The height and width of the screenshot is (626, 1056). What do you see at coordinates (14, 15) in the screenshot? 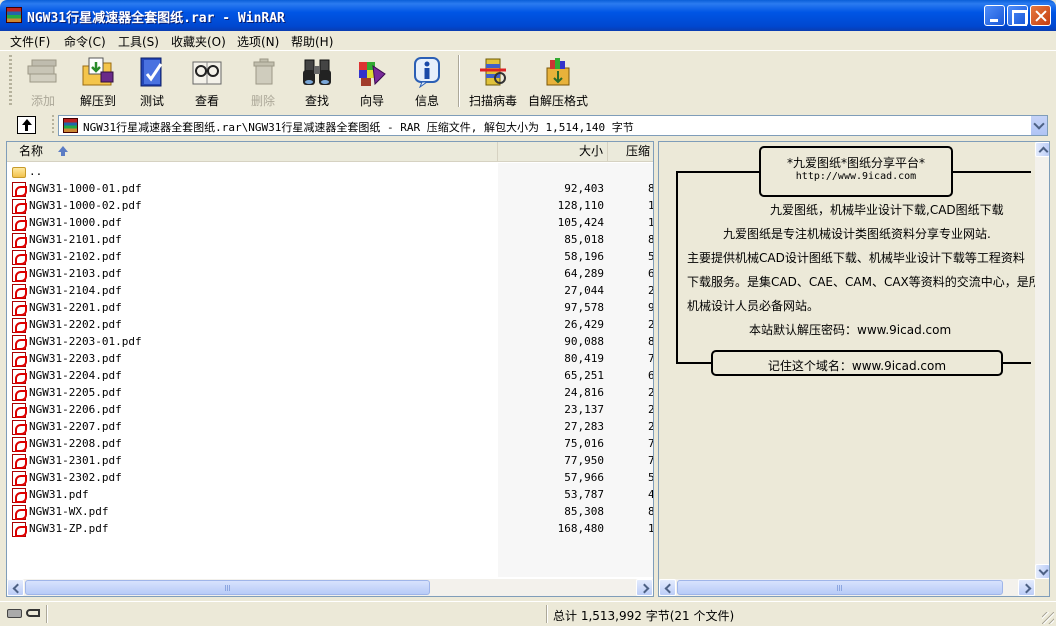
I see `winrar-icon` at bounding box center [14, 15].